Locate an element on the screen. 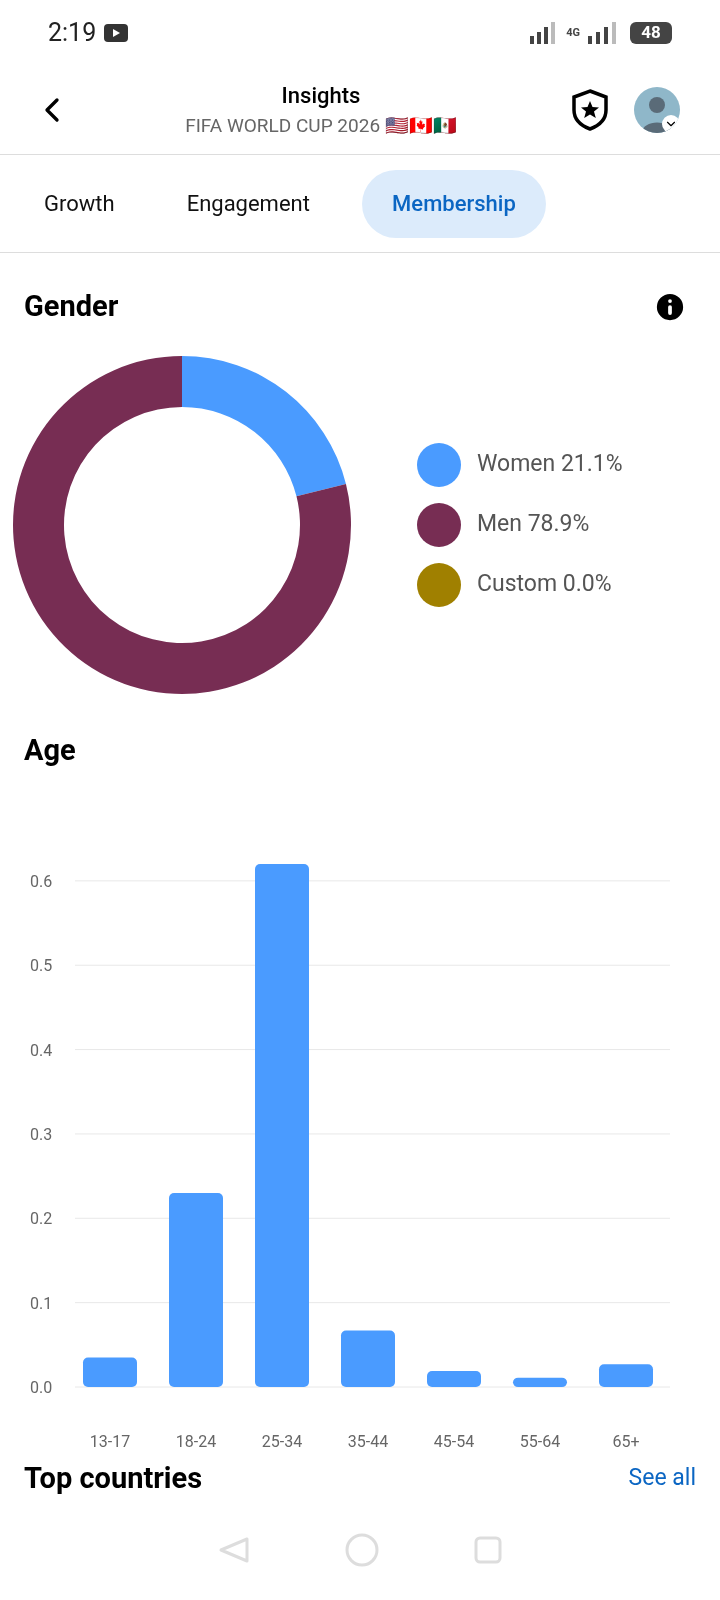  page-subtitle: FIFA WORLD CUP 2026 🇺🇸🇨🇦🇲🇽 is located at coordinates (321, 125).